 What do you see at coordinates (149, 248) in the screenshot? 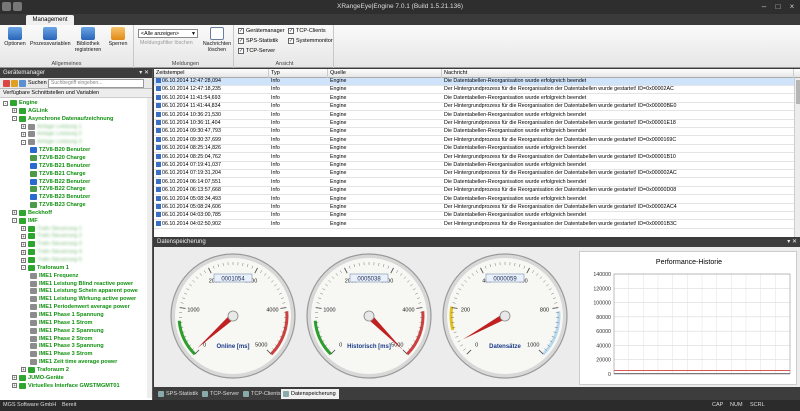
I see `tree-scrollbar` at bounding box center [149, 248].